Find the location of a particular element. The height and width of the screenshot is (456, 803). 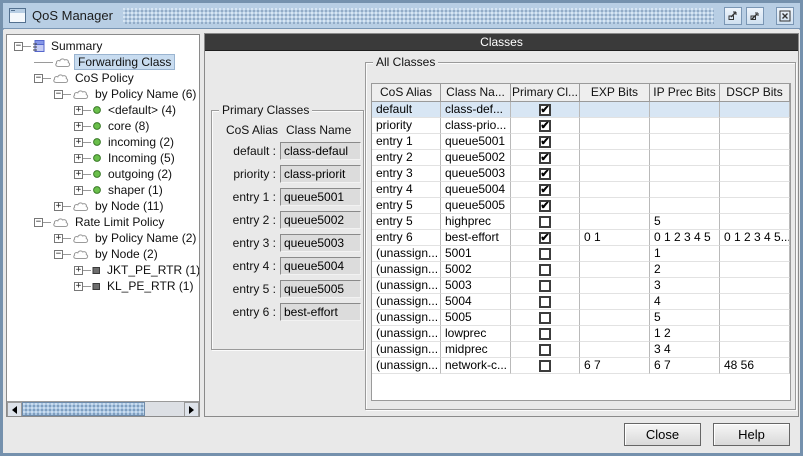

scroll-right-icon is located at coordinates (191, 409).